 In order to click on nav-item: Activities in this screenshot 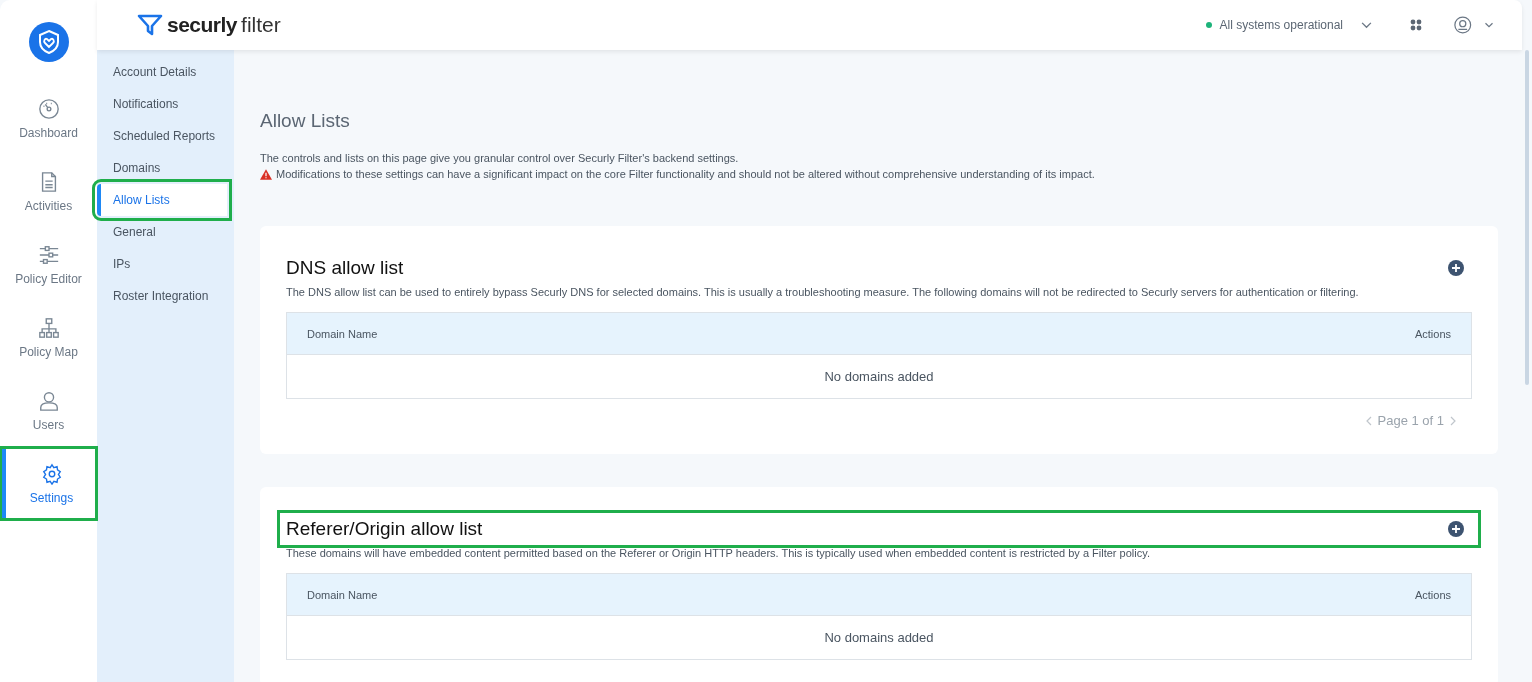, I will do `click(48, 191)`.